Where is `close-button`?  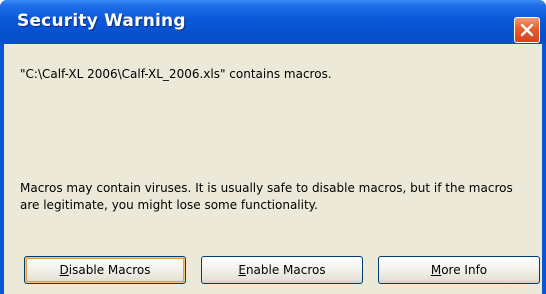
close-button is located at coordinates (527, 30).